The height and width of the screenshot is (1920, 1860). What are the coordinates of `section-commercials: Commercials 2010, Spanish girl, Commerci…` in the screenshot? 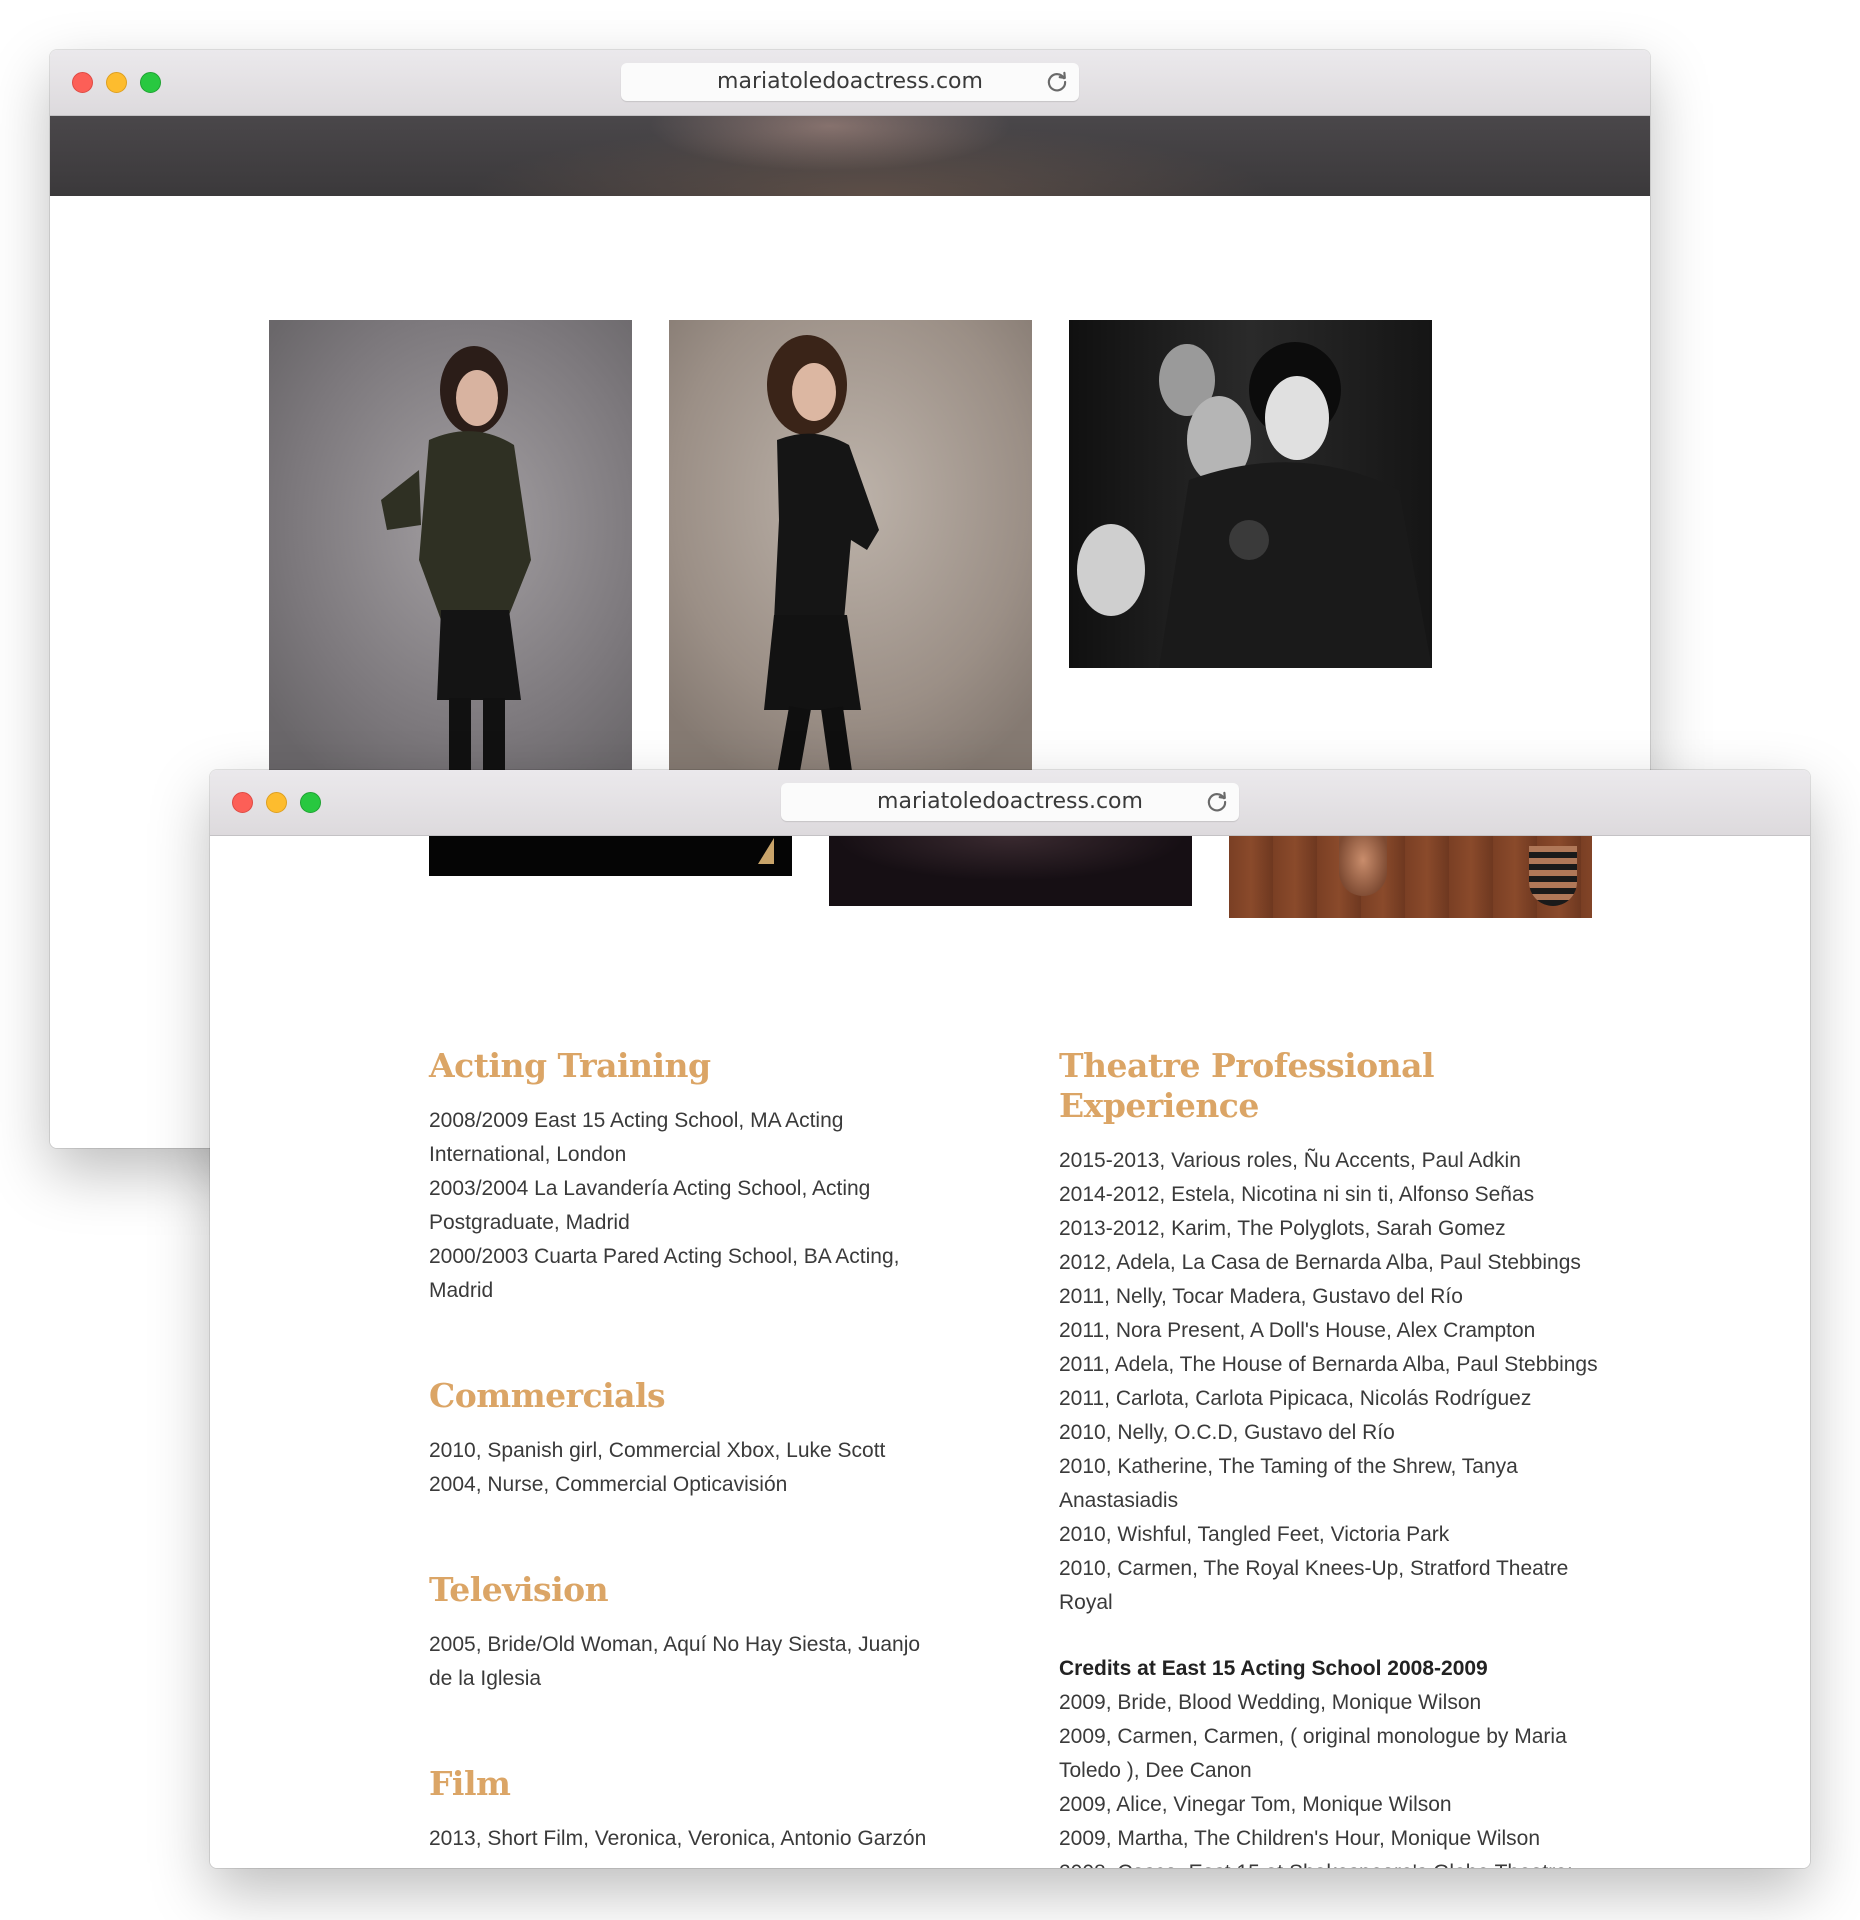 It's located at (689, 1439).